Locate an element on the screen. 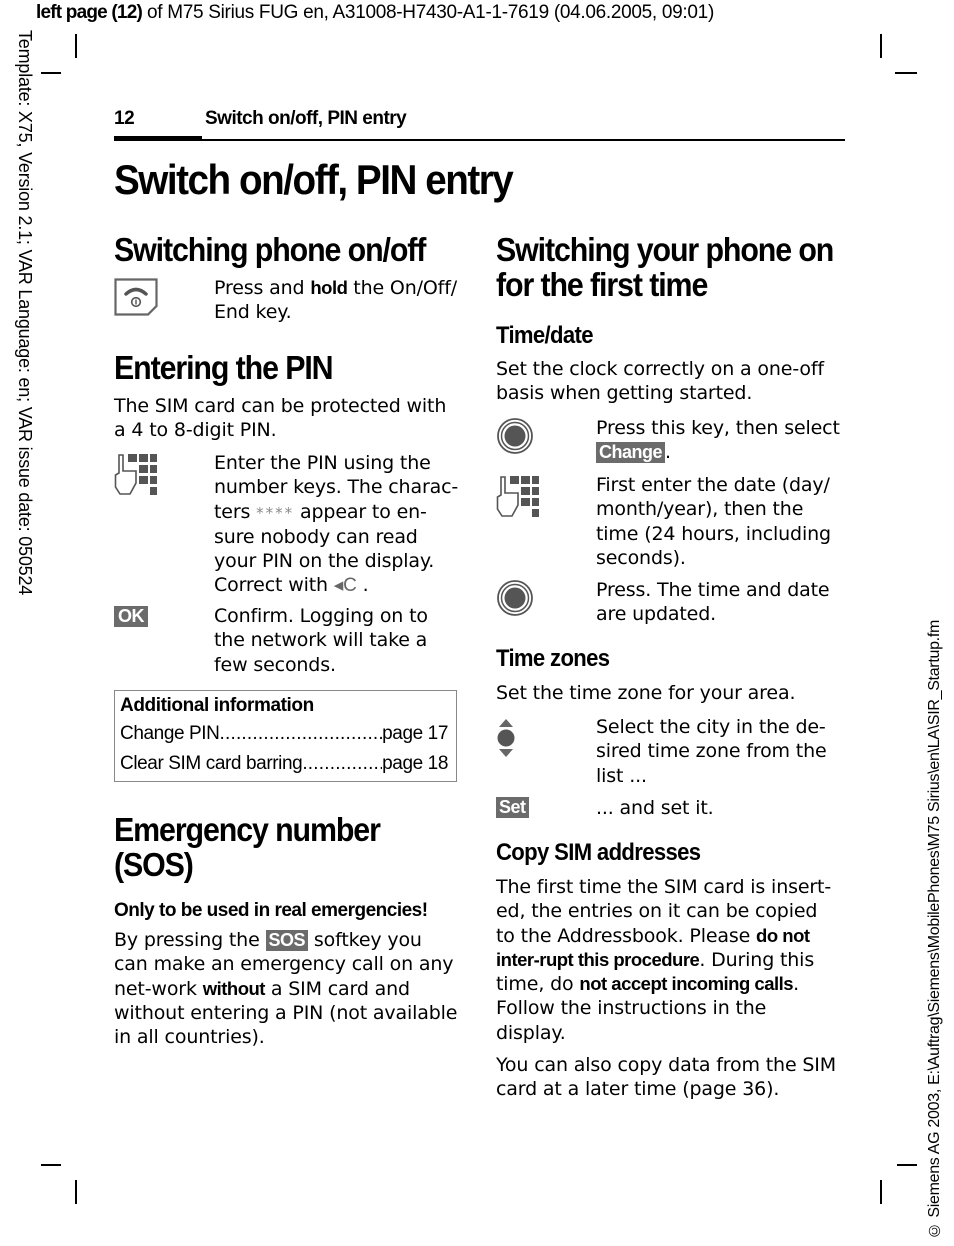 This screenshot has width=954, height=1246. set-softkey: Set is located at coordinates (512, 807).